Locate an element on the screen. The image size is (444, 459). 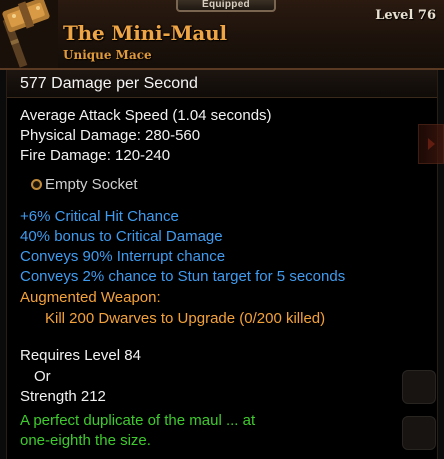
side-arrow-icon is located at coordinates (431, 144).